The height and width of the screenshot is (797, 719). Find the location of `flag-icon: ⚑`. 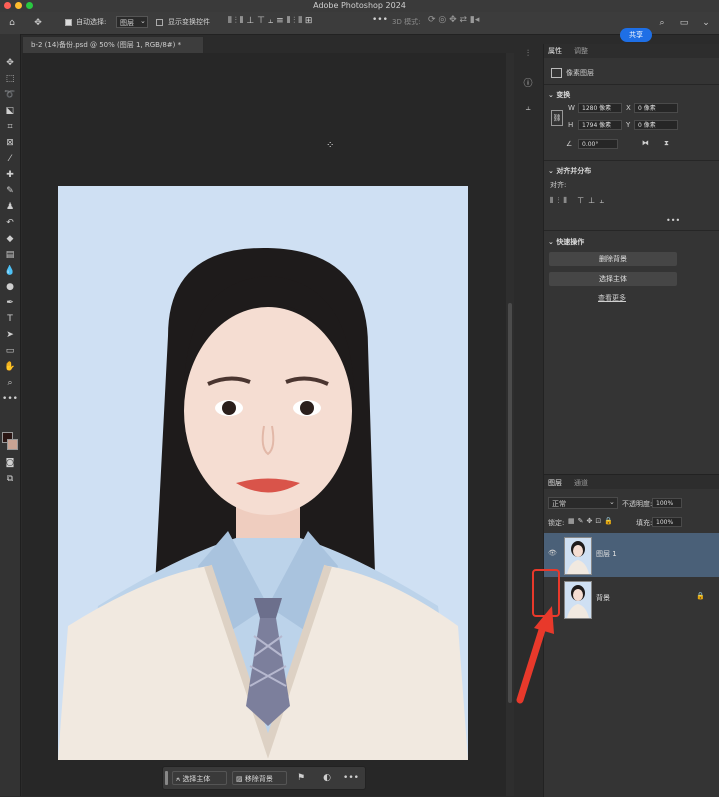

flag-icon: ⚑ is located at coordinates (301, 778).